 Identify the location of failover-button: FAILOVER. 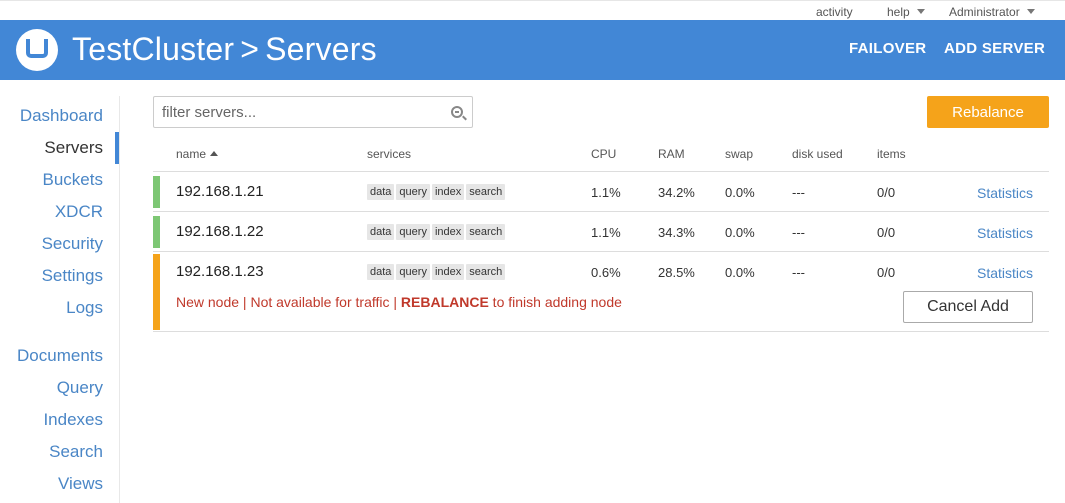
(887, 48).